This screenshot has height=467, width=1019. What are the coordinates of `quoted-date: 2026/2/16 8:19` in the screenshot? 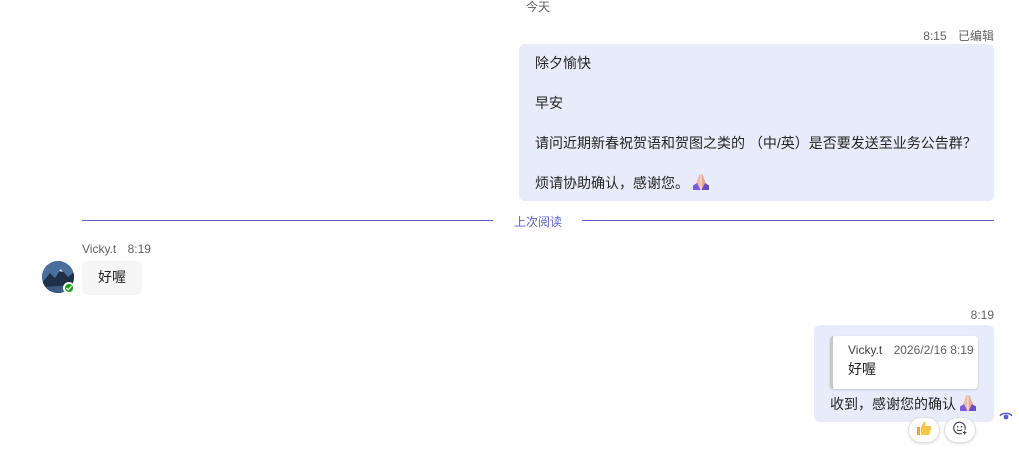 It's located at (933, 350).